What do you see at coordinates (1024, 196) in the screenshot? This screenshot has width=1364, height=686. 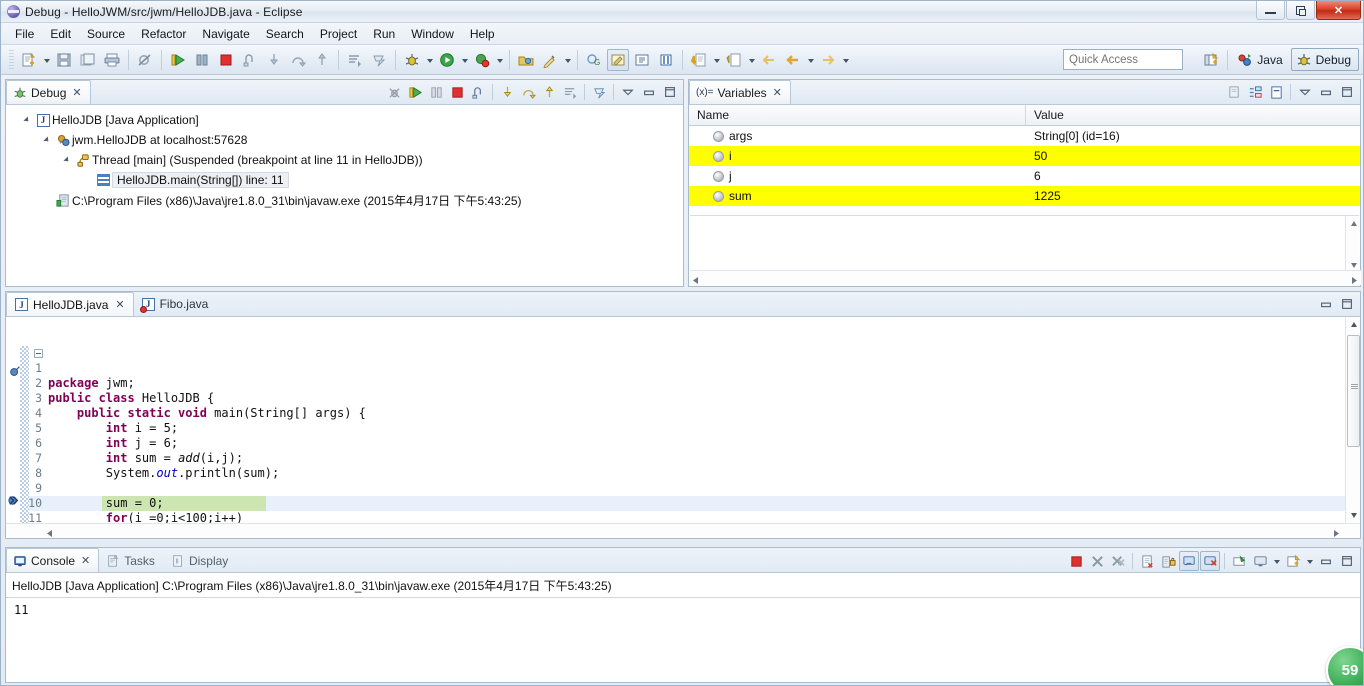 I see `table-row: sum 1225` at bounding box center [1024, 196].